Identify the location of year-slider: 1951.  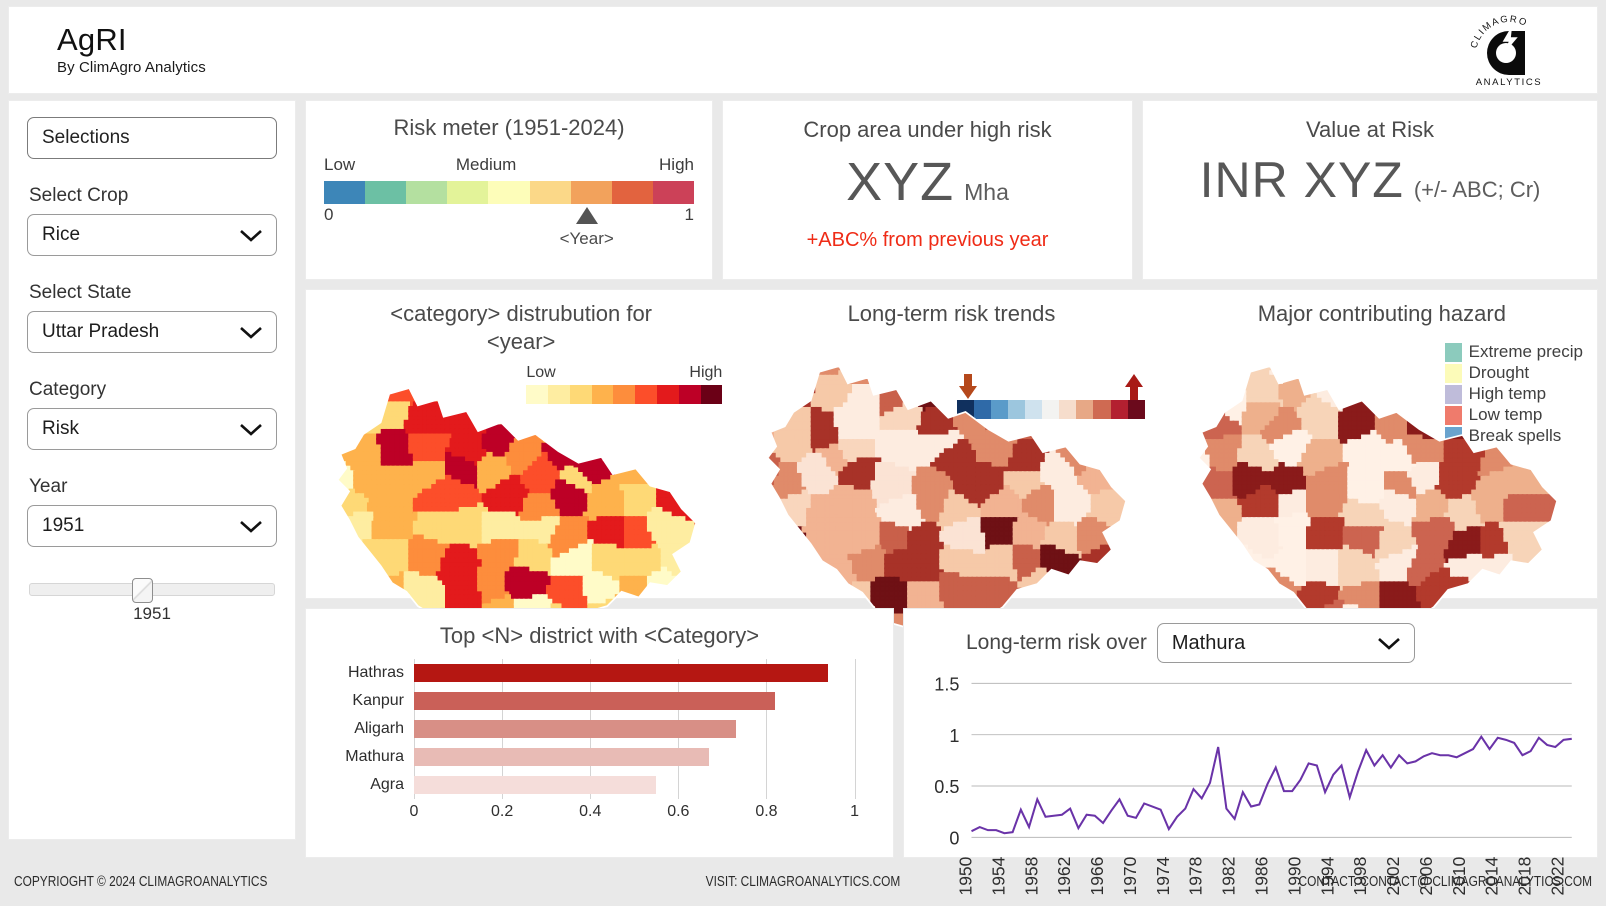
(152, 601).